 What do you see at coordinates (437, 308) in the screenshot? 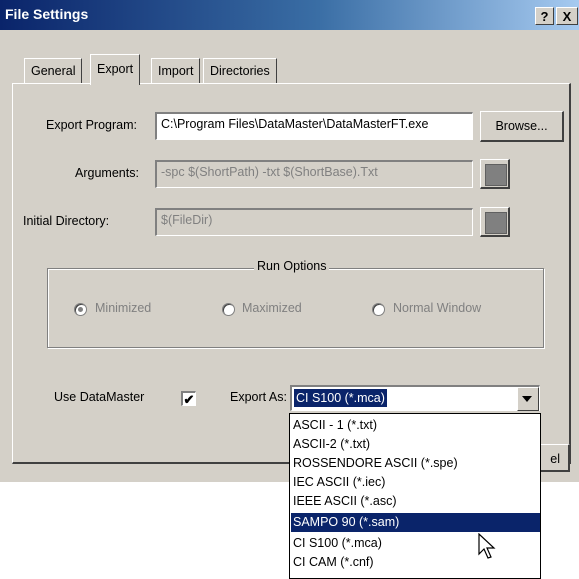
I see `radio-normal-window-label: Normal Window` at bounding box center [437, 308].